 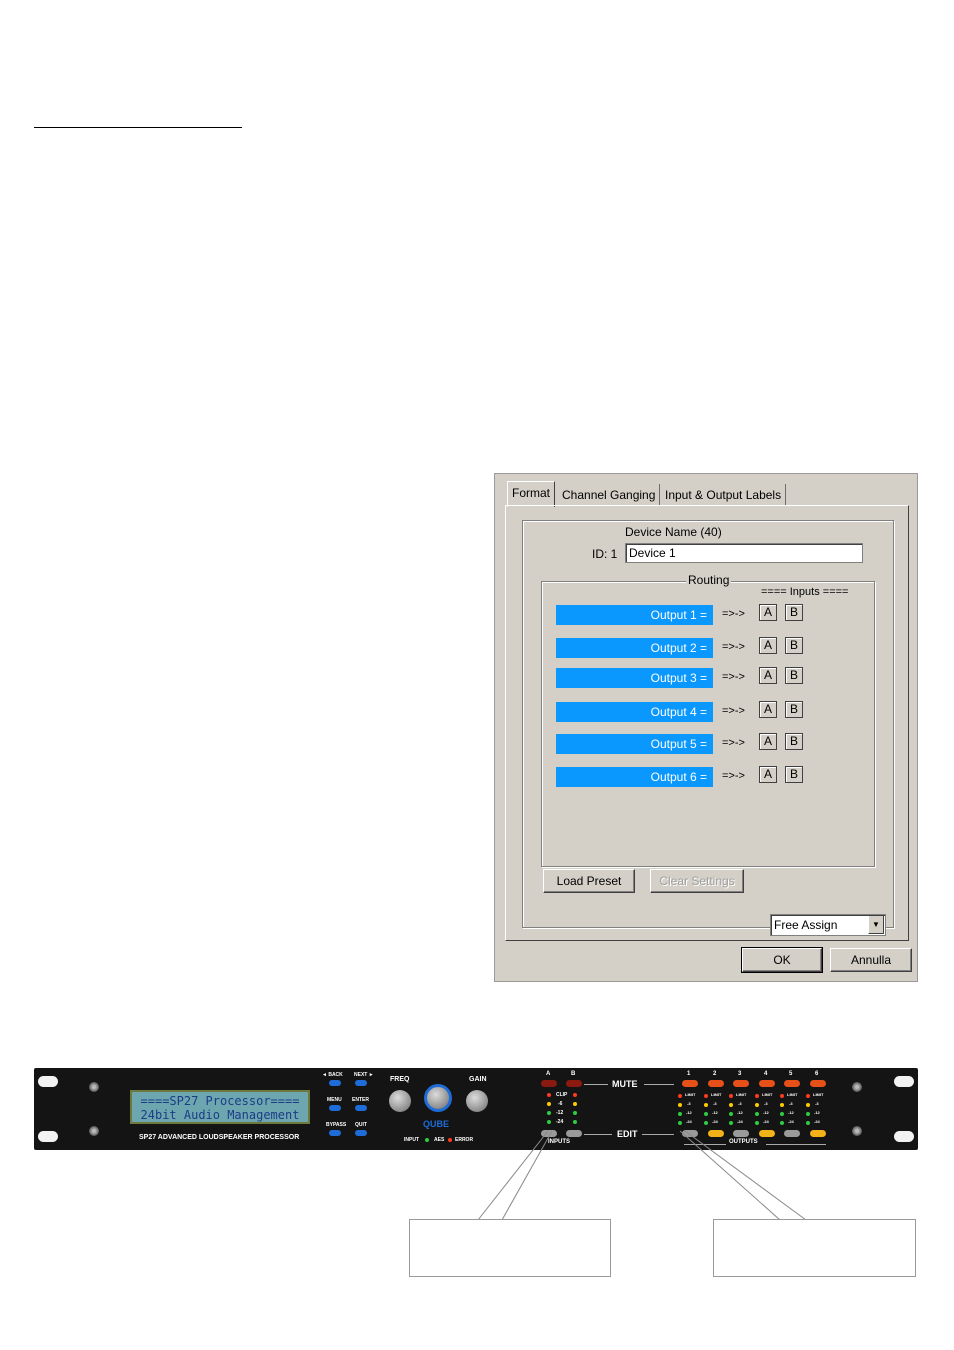 I want to click on callout-leader-lines, so click(x=642, y=1175).